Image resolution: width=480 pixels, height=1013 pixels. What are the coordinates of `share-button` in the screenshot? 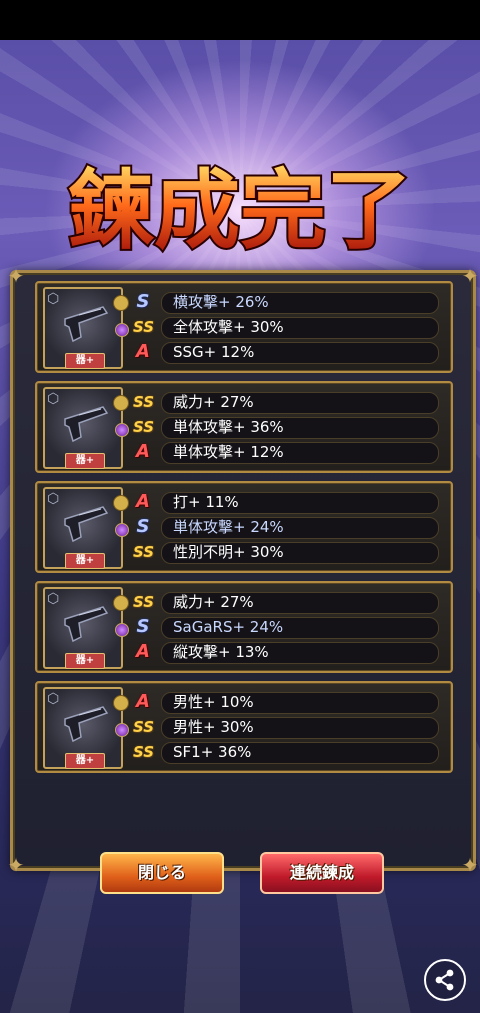 It's located at (445, 980).